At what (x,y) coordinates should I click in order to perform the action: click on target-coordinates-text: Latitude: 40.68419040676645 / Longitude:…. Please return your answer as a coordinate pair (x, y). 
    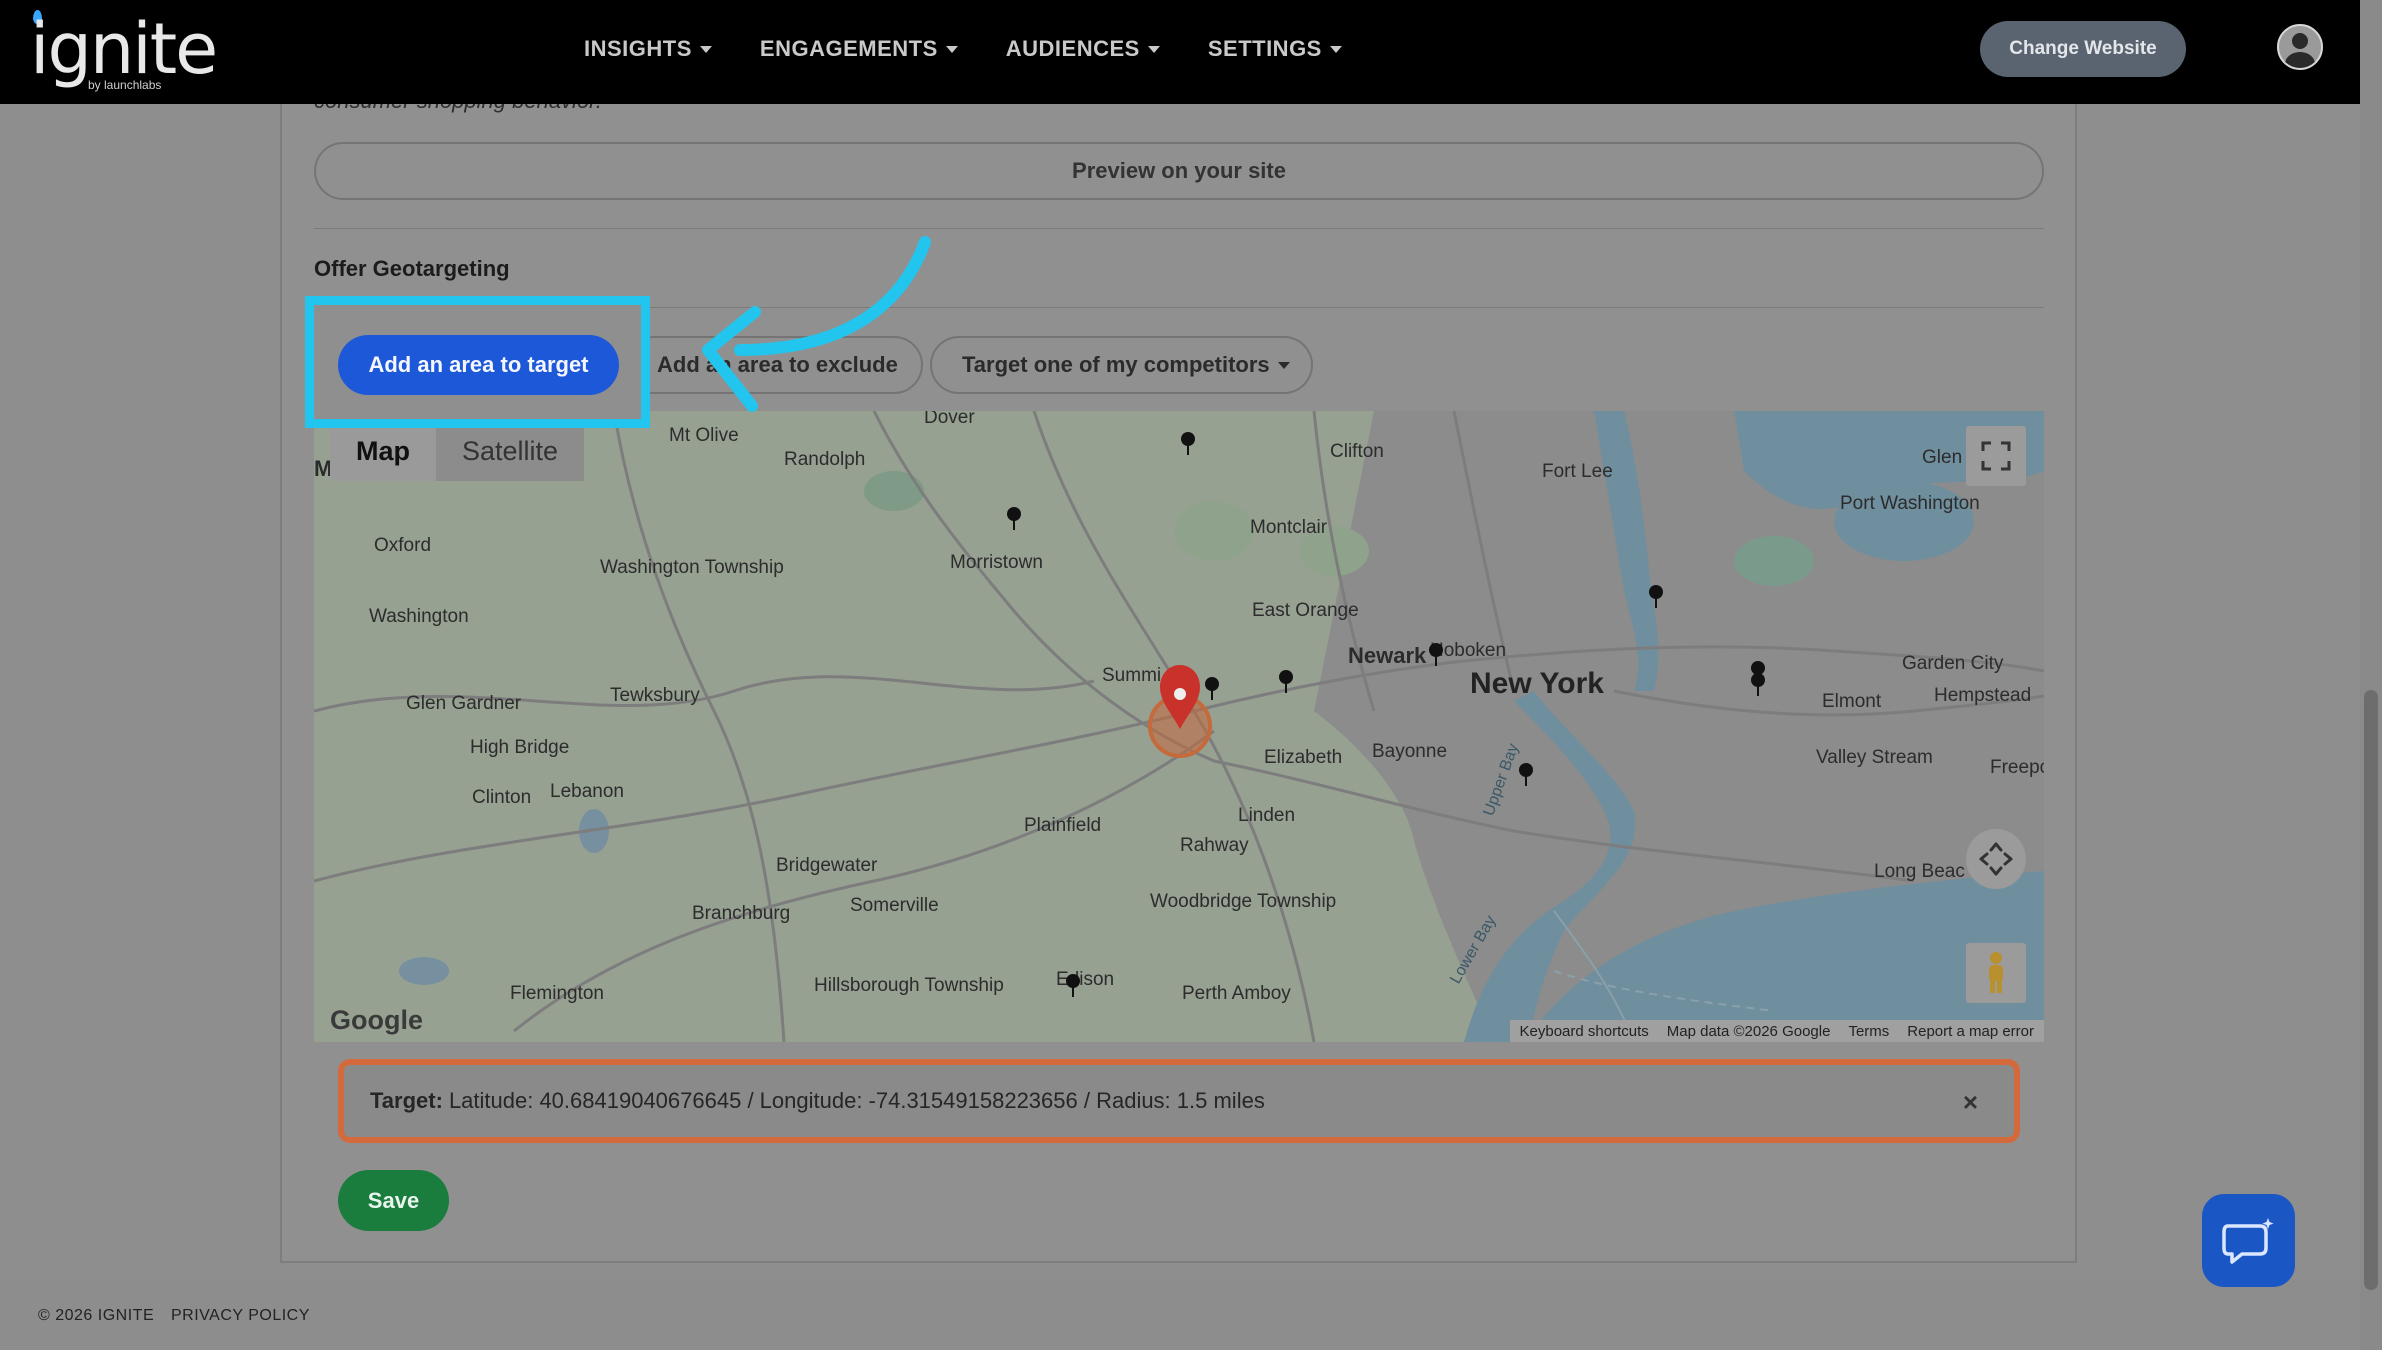
    Looking at the image, I should click on (856, 1100).